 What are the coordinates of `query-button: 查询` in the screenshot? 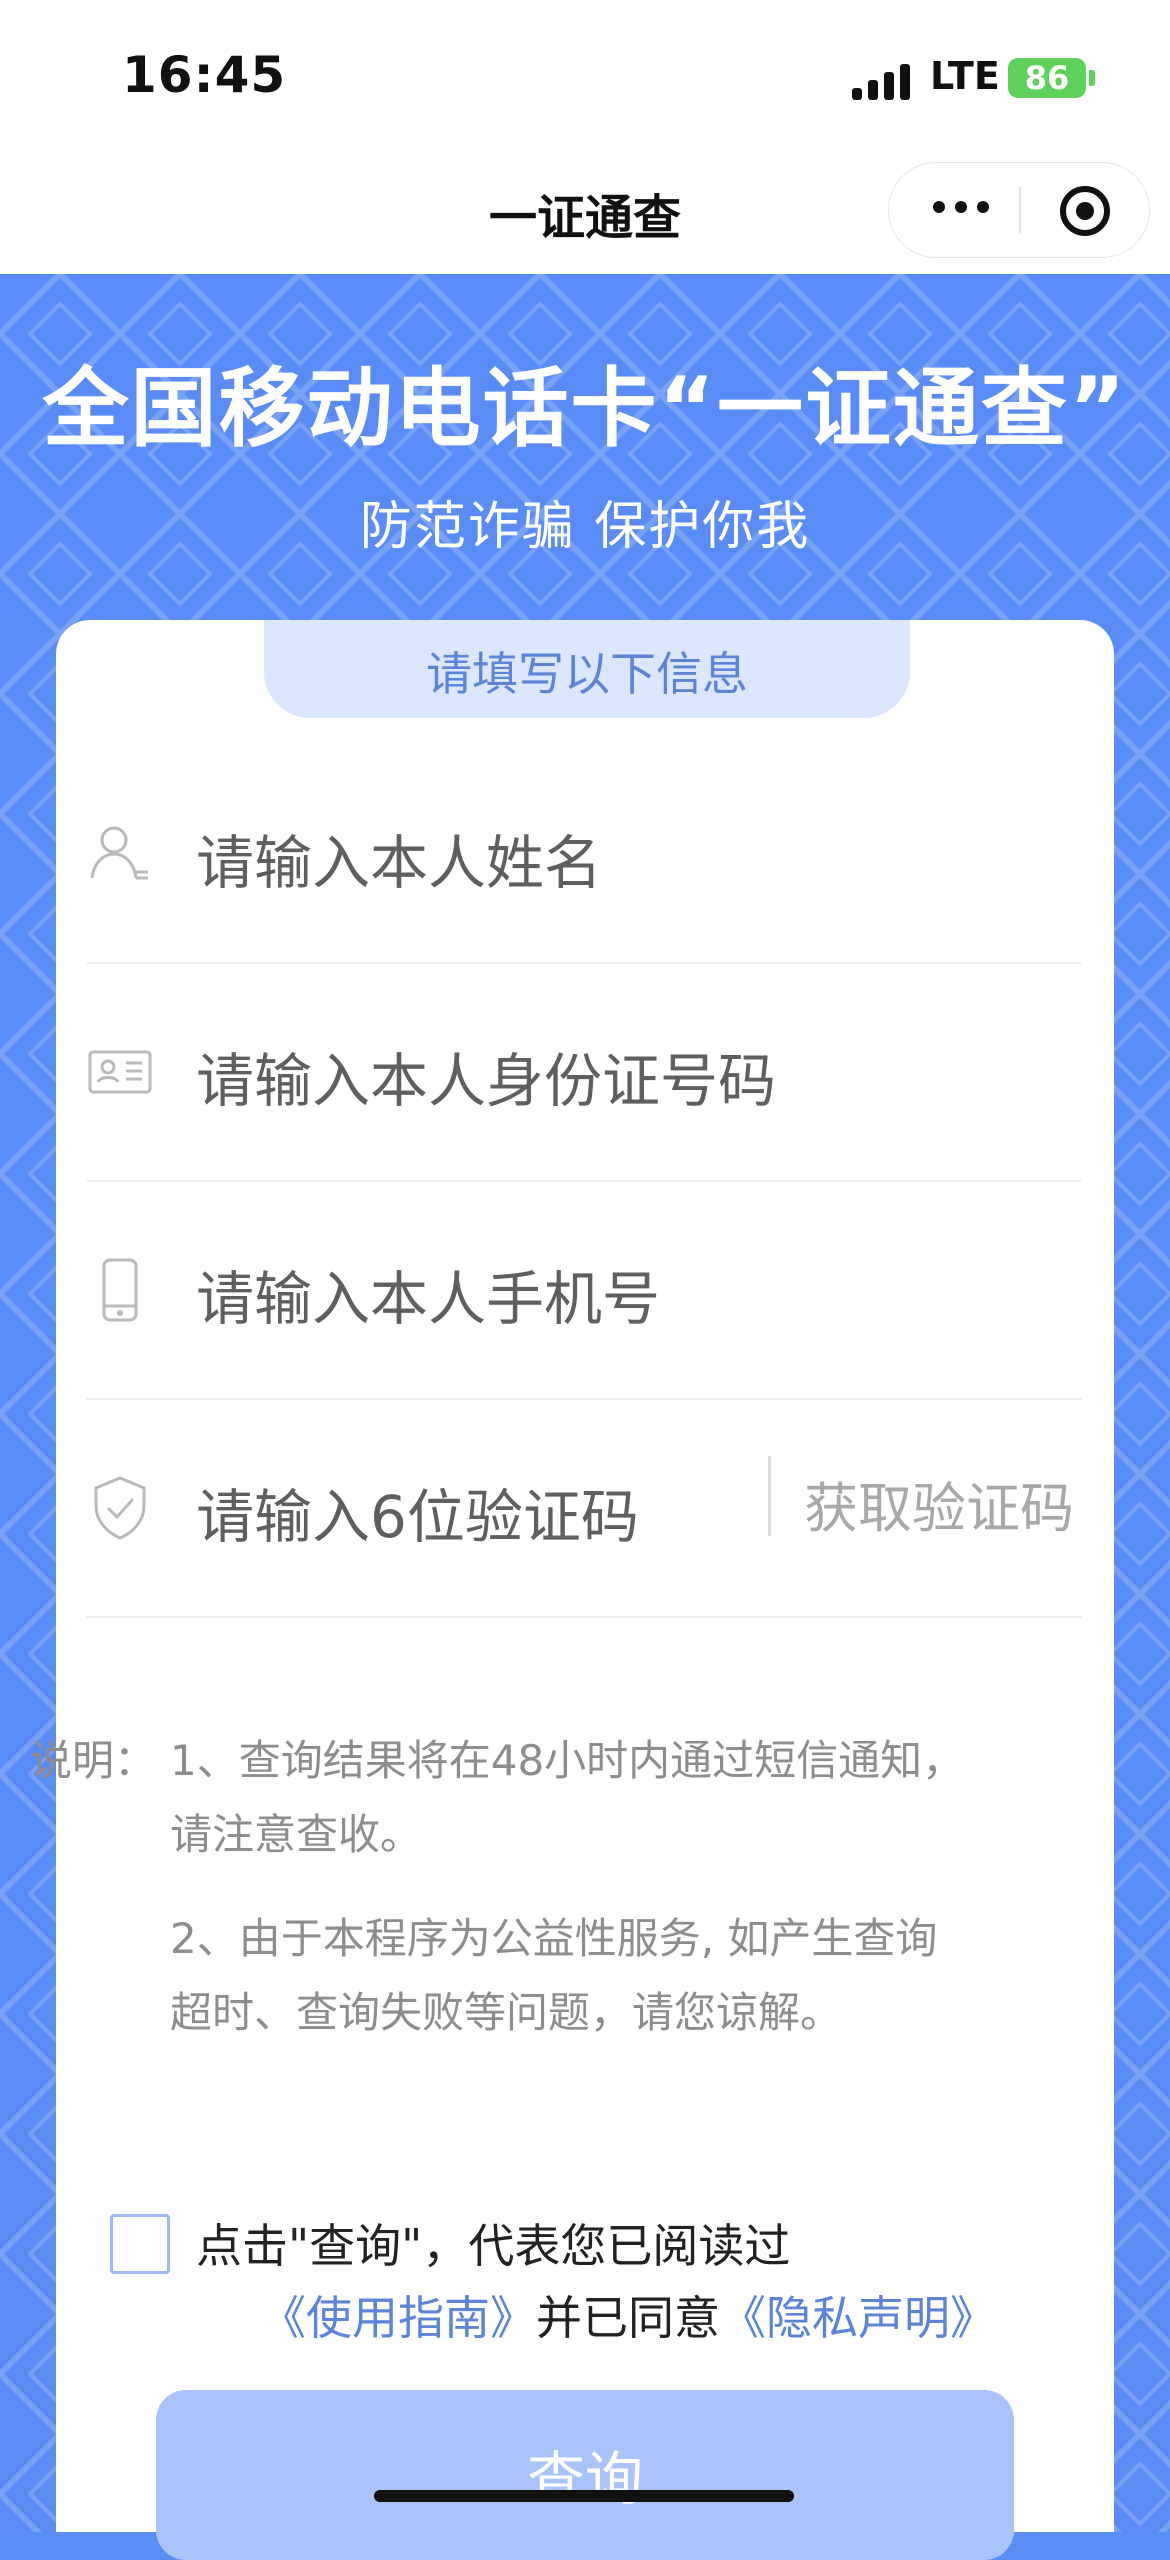 It's located at (585, 2475).